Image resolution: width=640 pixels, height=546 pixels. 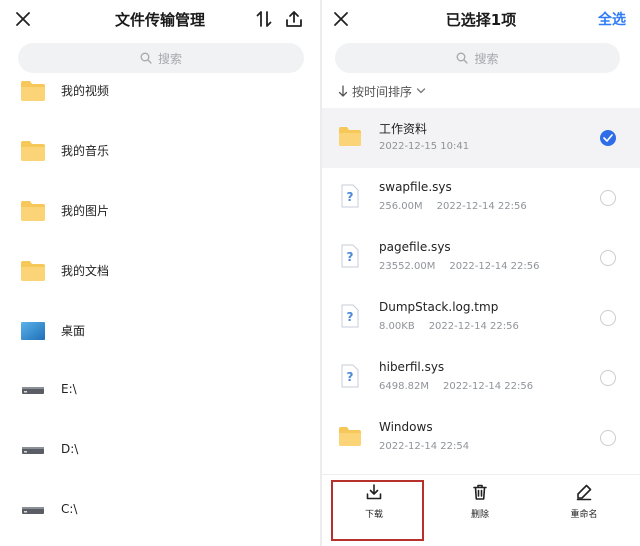 What do you see at coordinates (160, 452) in the screenshot?
I see `list-item: D:\` at bounding box center [160, 452].